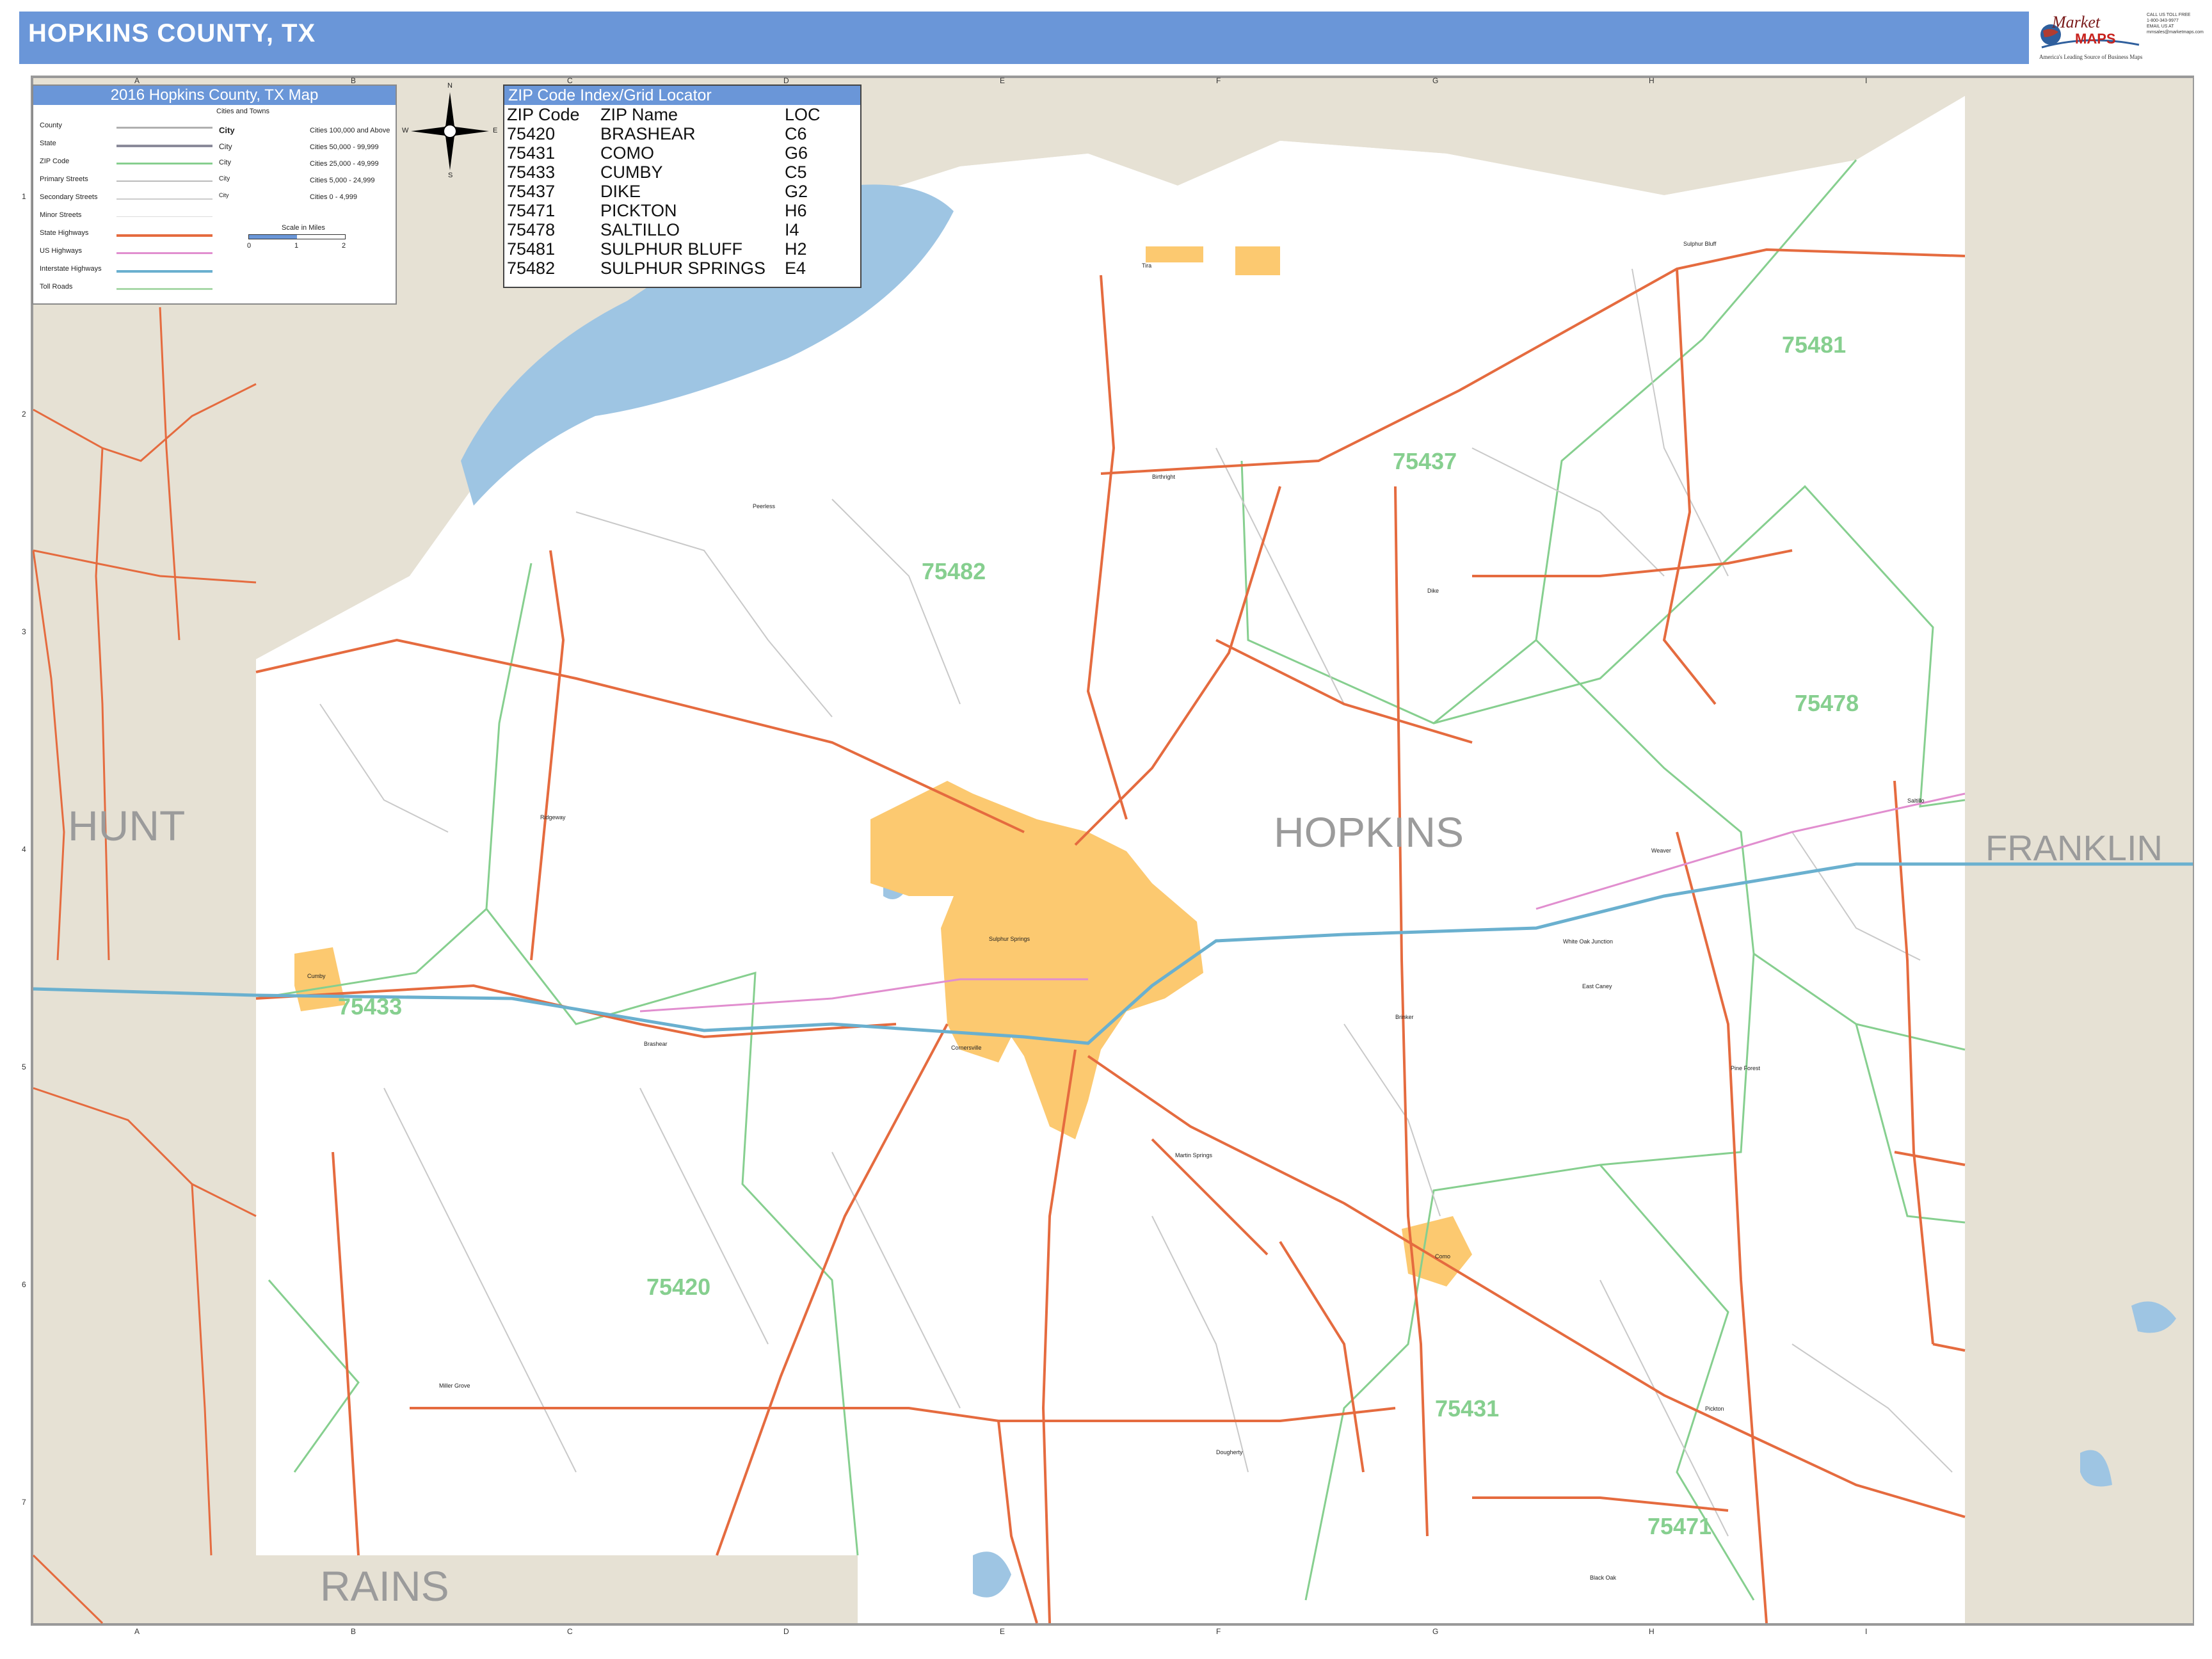 This screenshot has height=1659, width=2212. I want to click on legend-scale-bar, so click(297, 236).